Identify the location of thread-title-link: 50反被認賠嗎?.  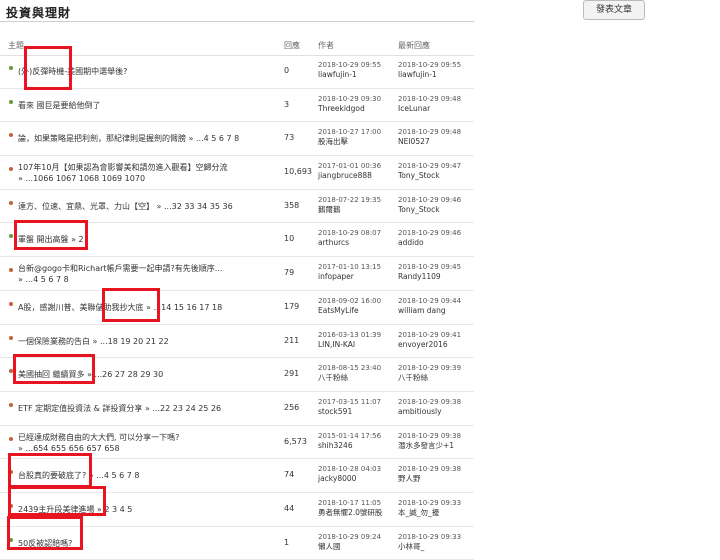
(45, 543).